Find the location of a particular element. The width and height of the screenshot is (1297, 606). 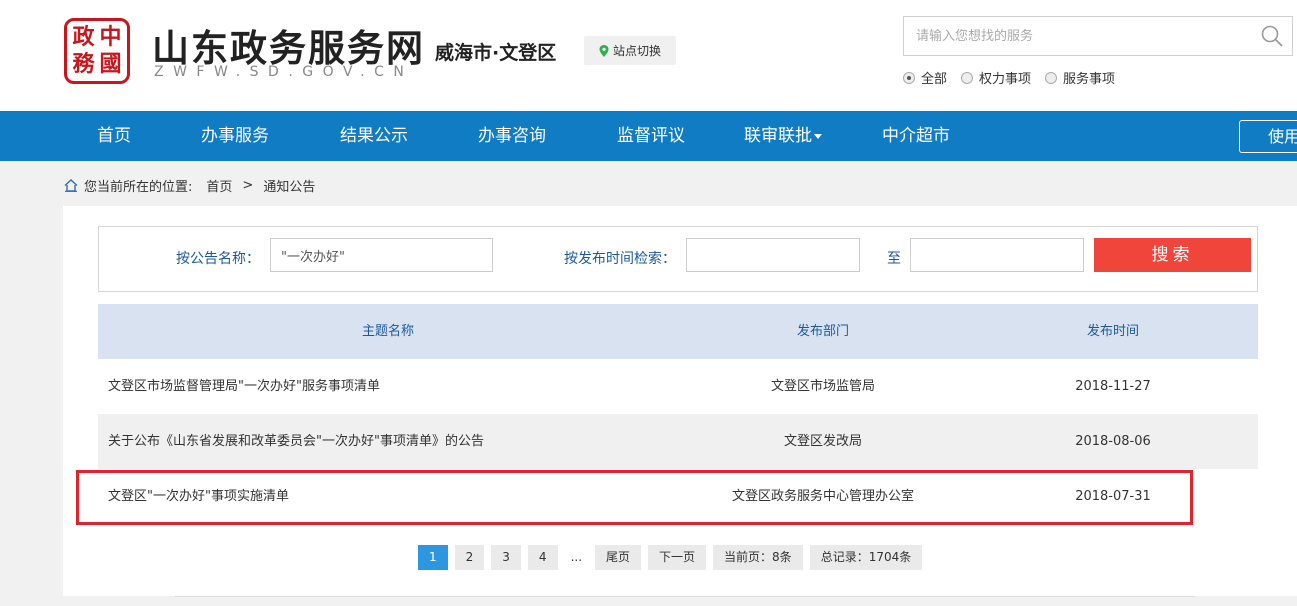

nav-item-joint-approval: 联审联批 is located at coordinates (783, 136).